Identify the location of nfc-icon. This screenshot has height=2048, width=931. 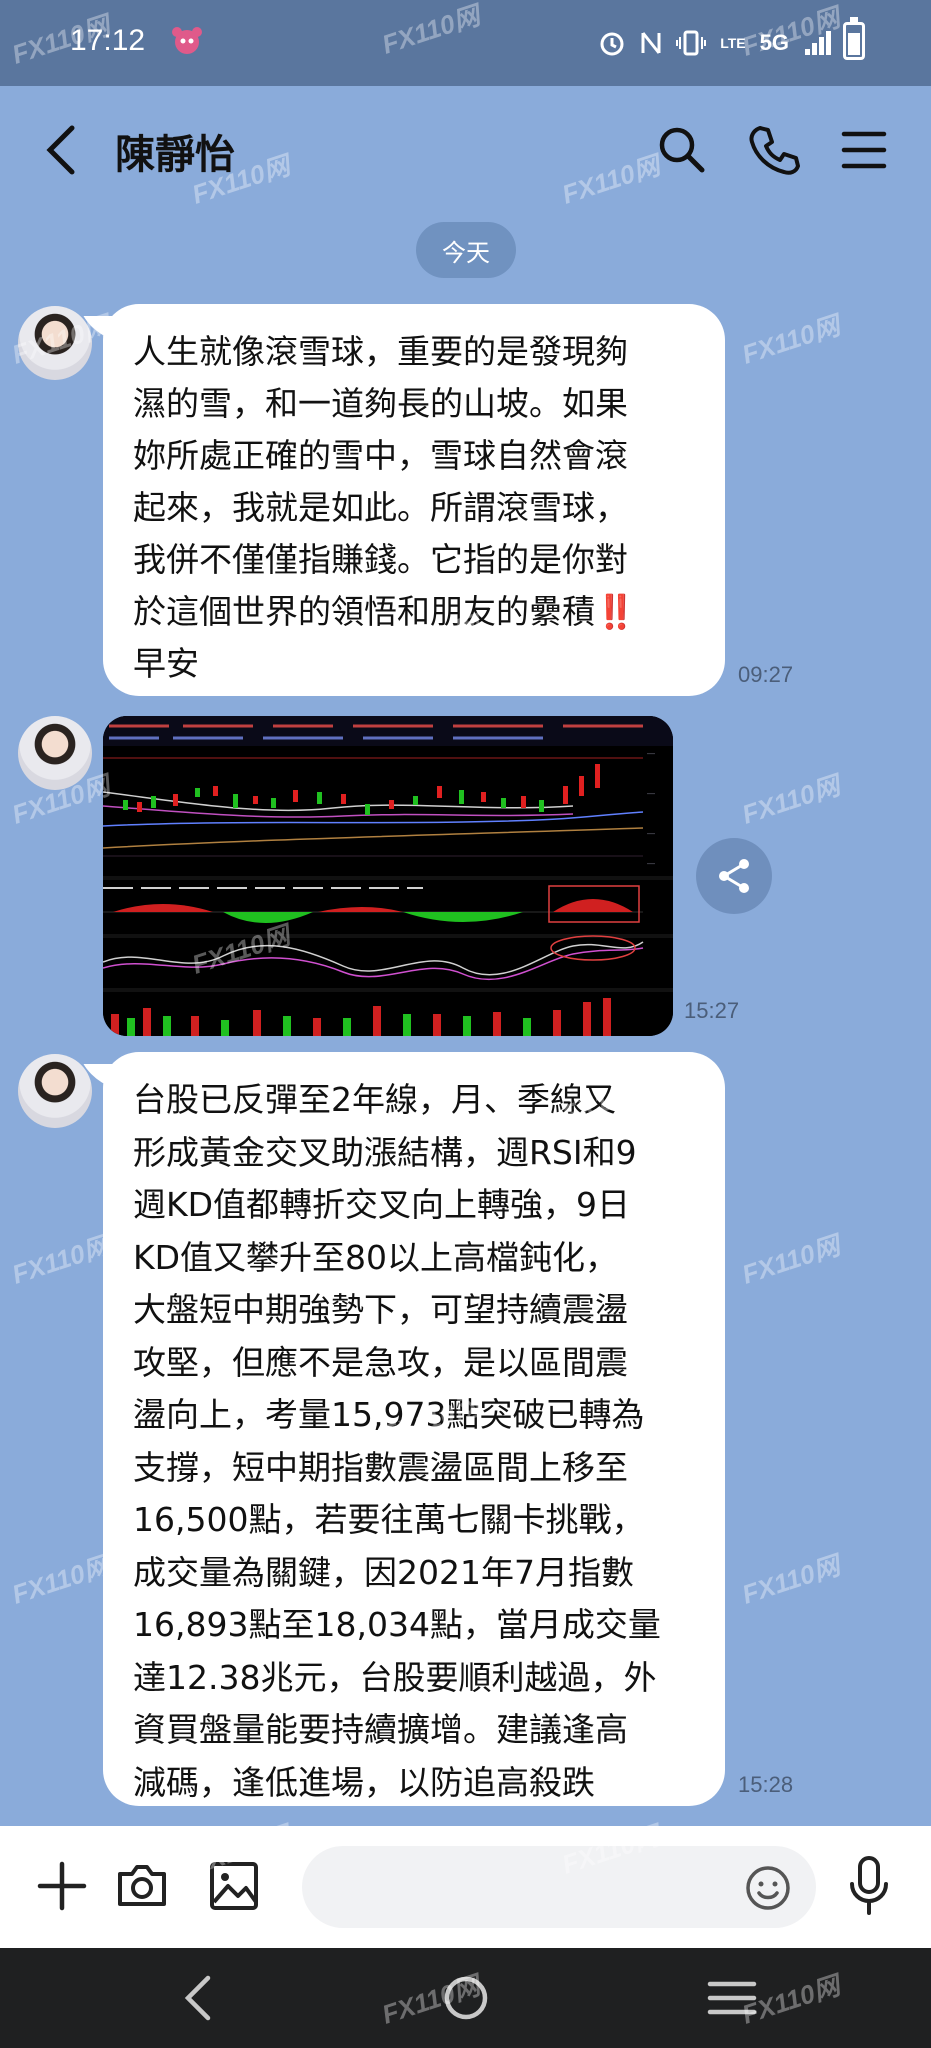
(651, 43).